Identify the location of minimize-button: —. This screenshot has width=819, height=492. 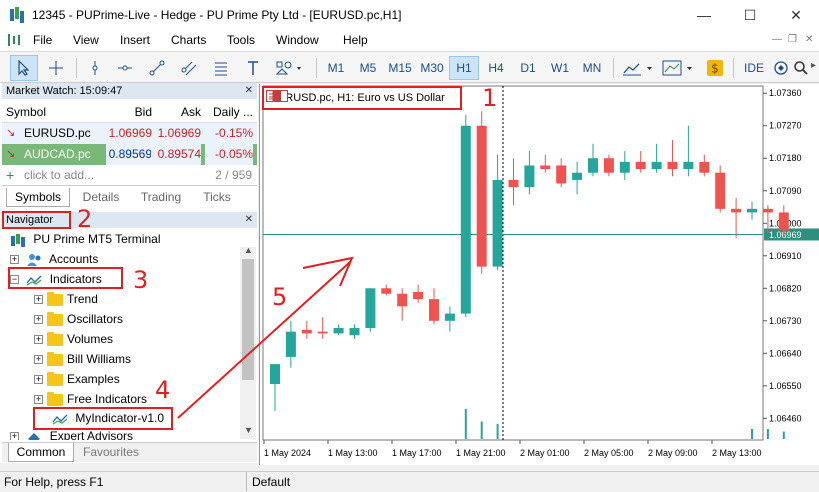
(704, 15).